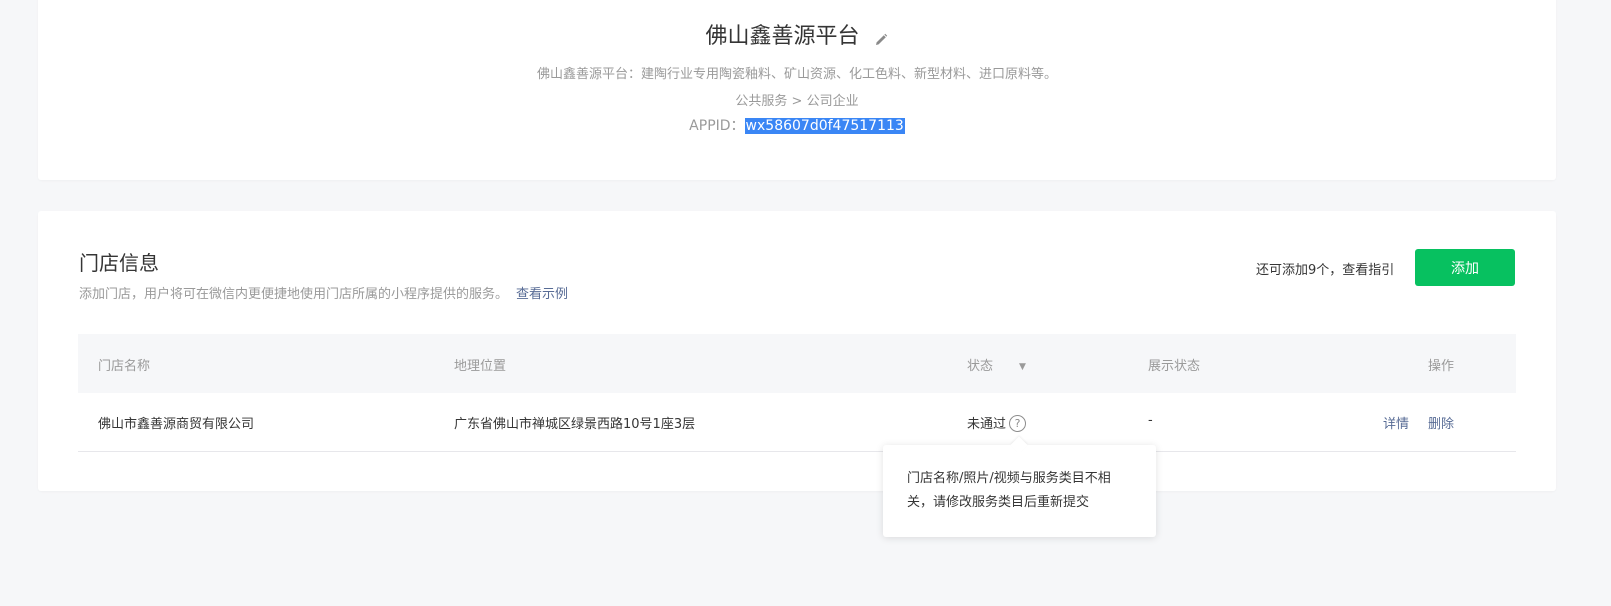 The image size is (1611, 606). I want to click on column-header-store-name: 门店名称, so click(124, 366).